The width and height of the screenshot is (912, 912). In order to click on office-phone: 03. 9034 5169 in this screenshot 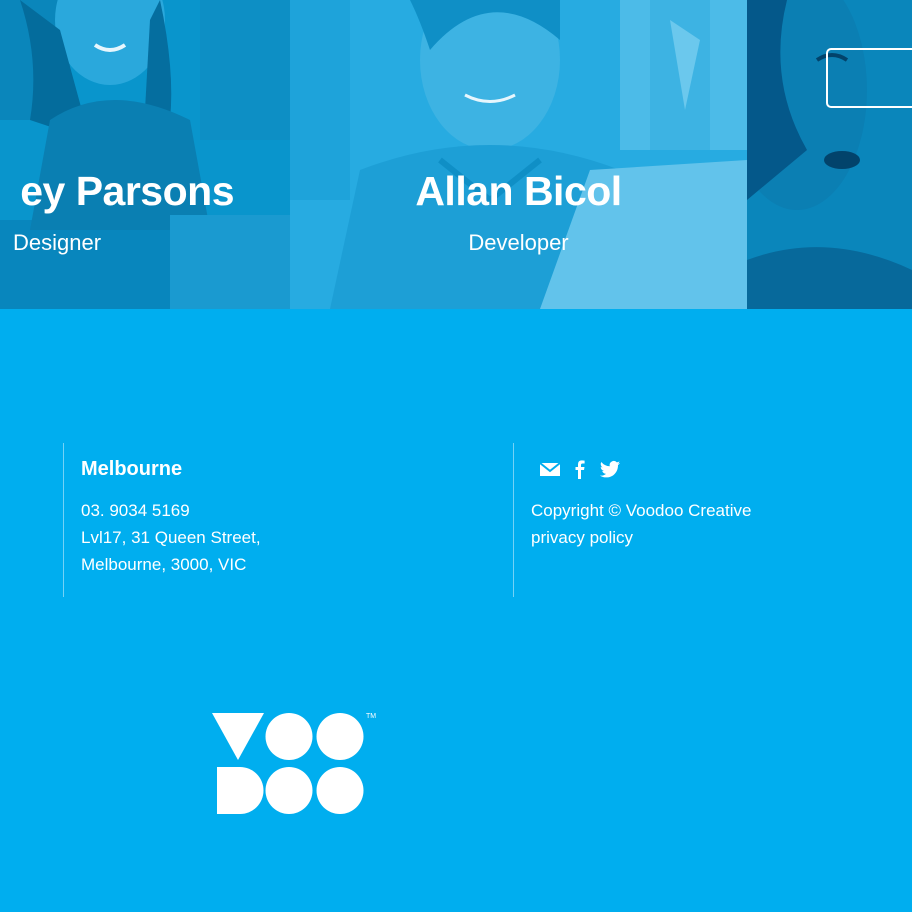, I will do `click(135, 511)`.